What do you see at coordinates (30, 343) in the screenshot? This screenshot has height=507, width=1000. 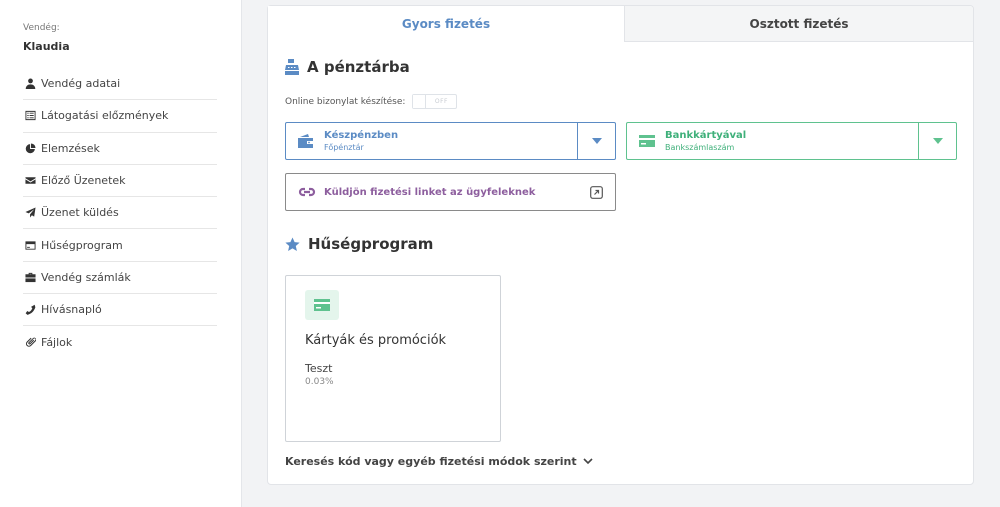 I see `paperclip-icon` at bounding box center [30, 343].